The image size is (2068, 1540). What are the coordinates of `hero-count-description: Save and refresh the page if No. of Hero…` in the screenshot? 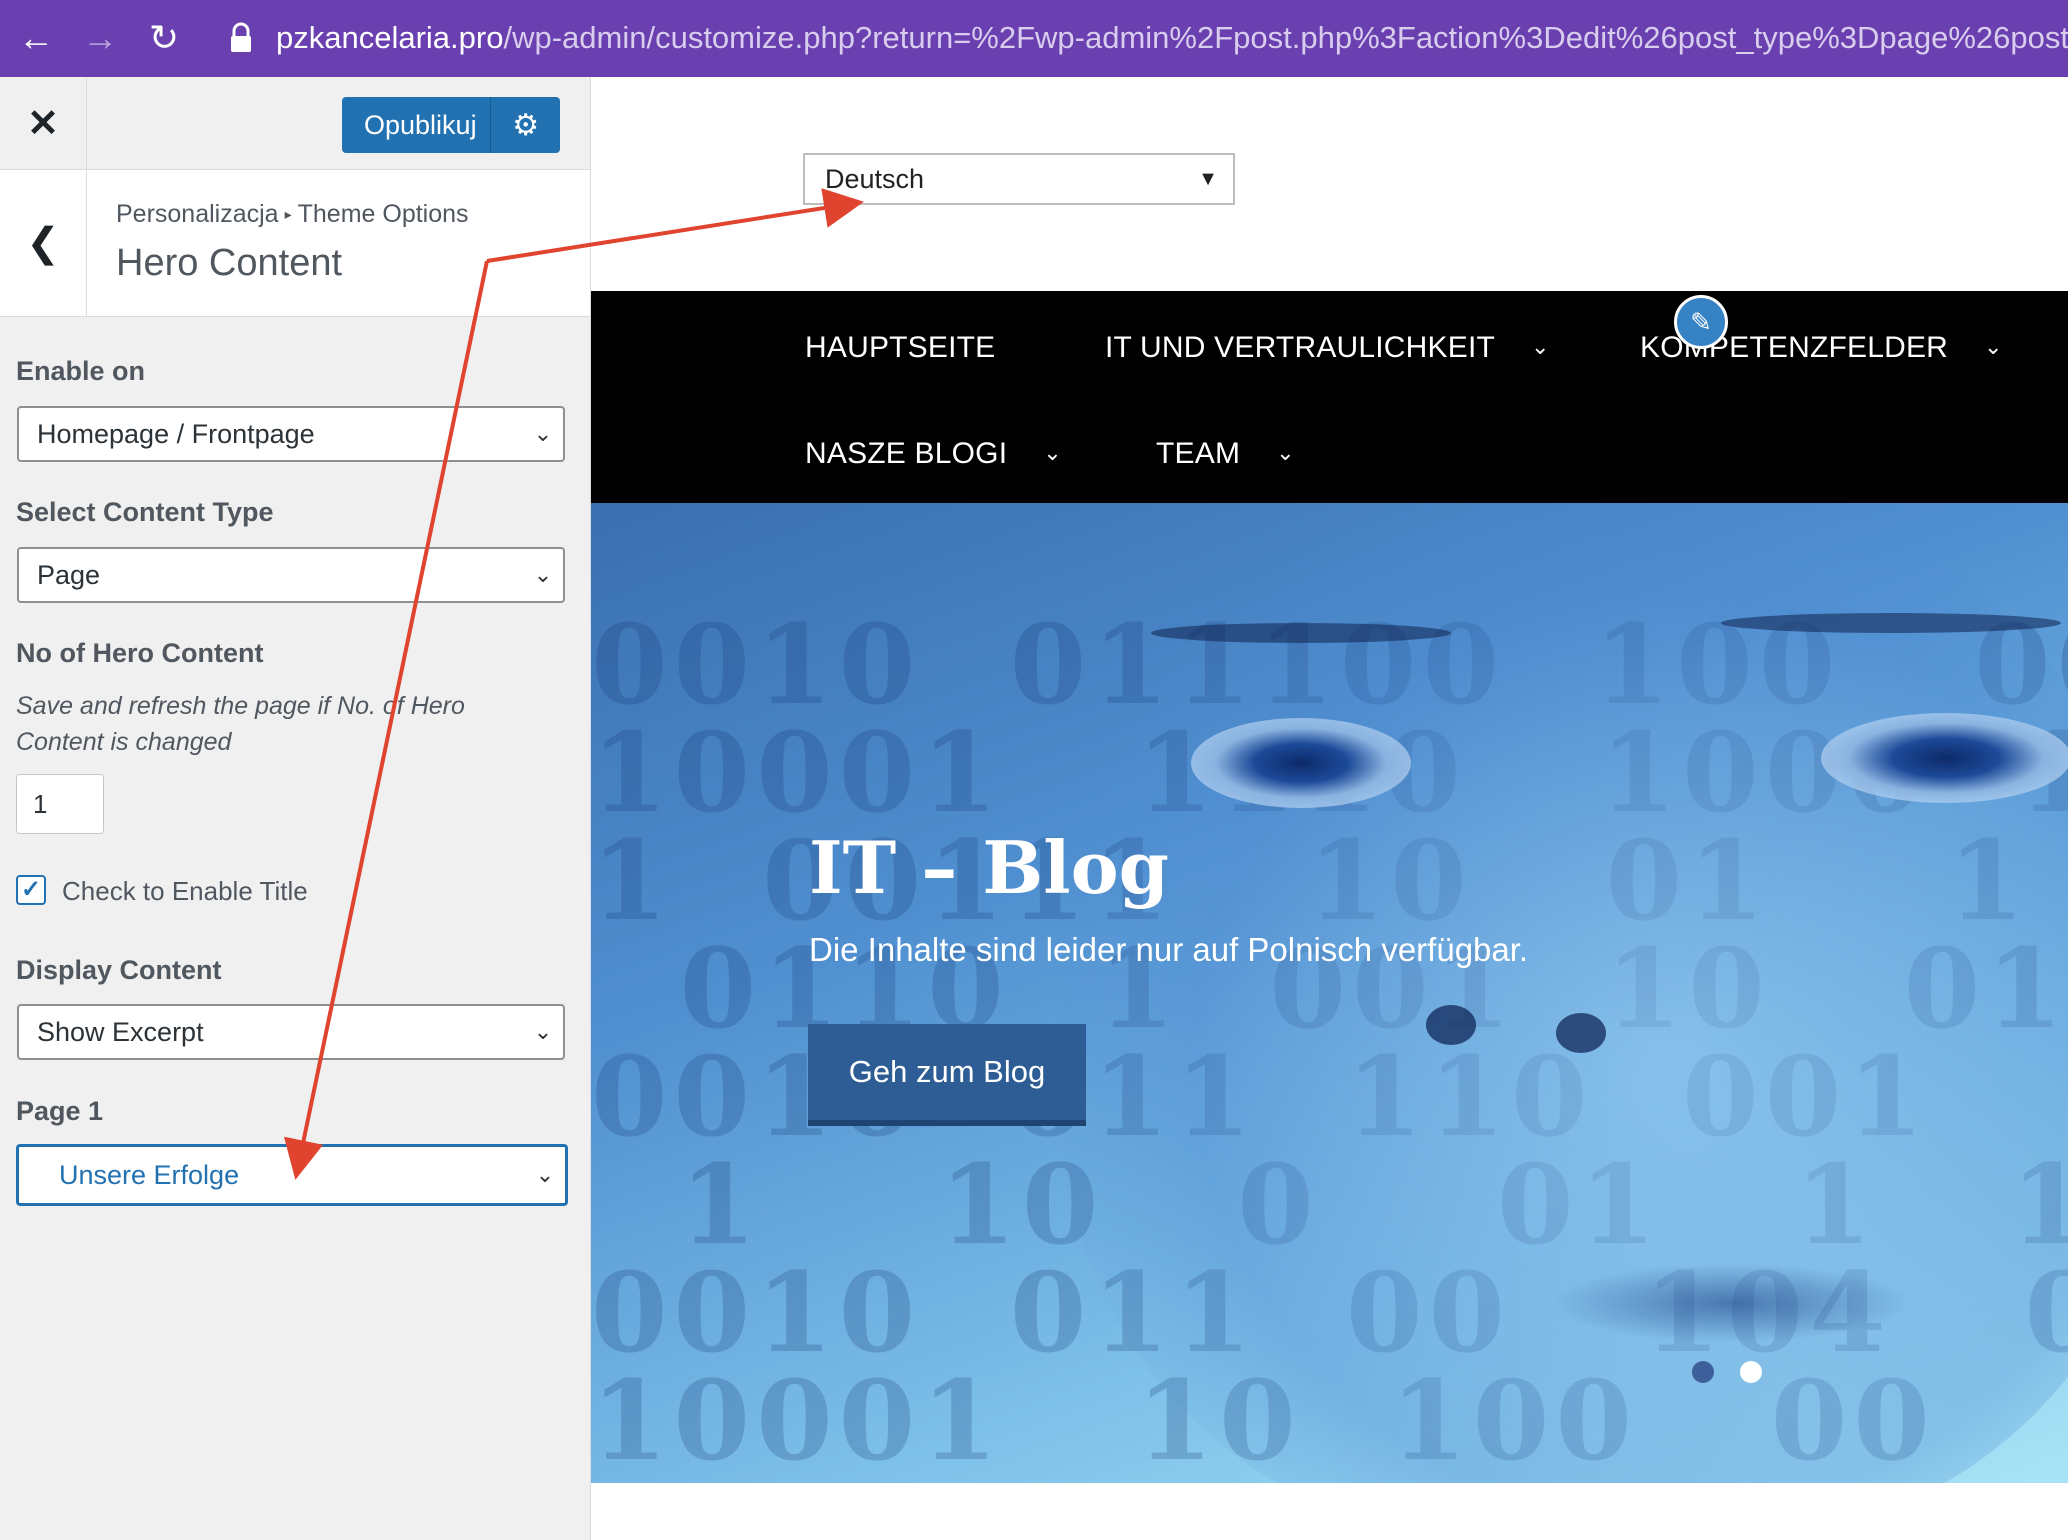 It's located at (240, 724).